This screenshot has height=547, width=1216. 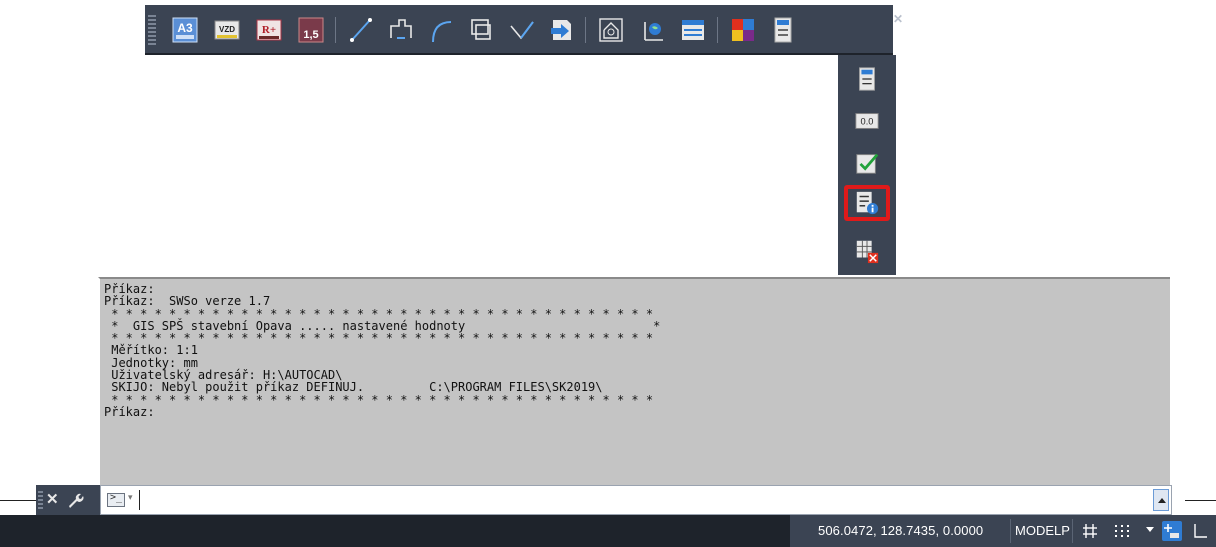 I want to click on svg-text: 0.0, so click(x=867, y=122).